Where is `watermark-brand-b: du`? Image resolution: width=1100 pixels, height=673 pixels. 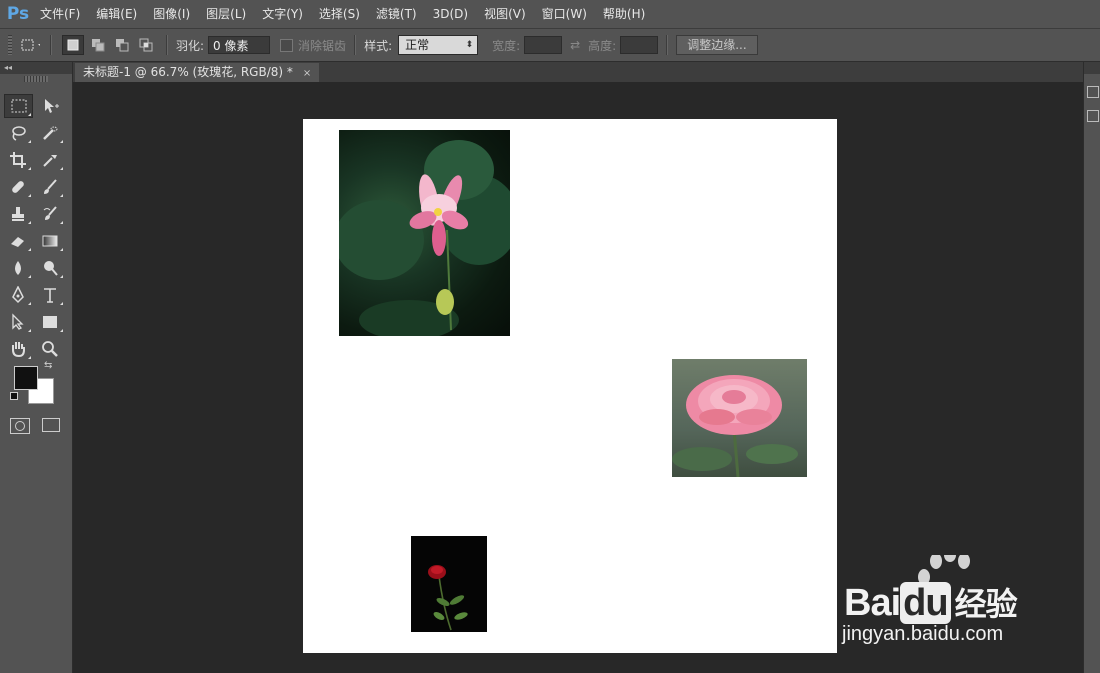 watermark-brand-b: du is located at coordinates (925, 603).